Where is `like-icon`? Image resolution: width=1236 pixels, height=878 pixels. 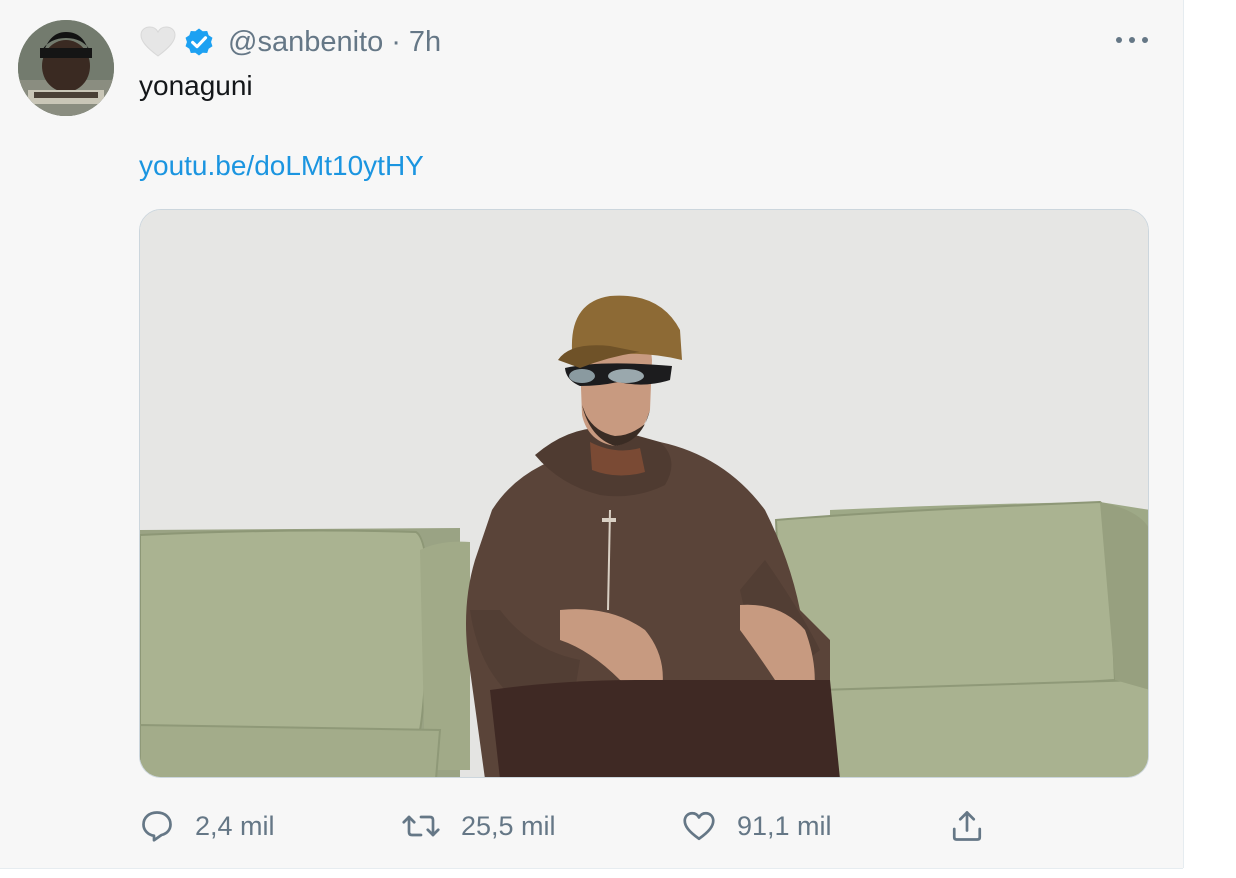 like-icon is located at coordinates (699, 826).